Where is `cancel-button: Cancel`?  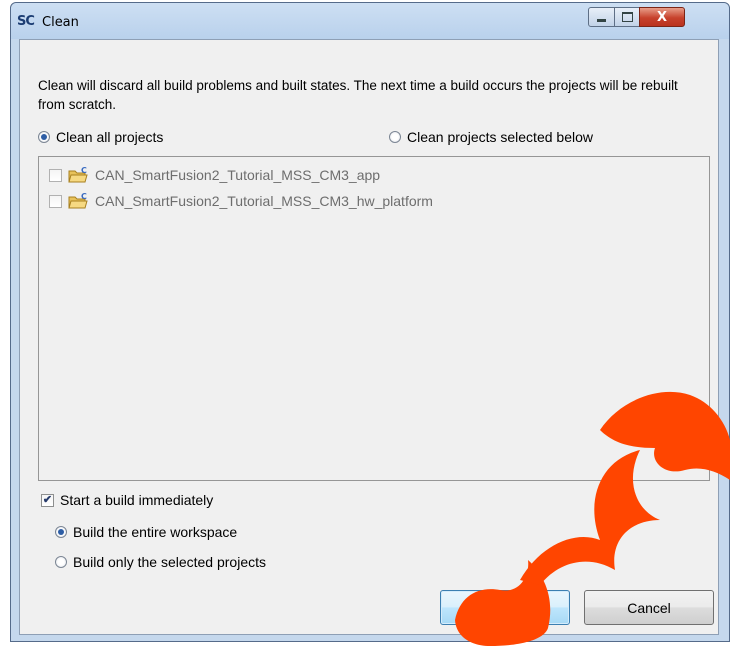
cancel-button: Cancel is located at coordinates (649, 607).